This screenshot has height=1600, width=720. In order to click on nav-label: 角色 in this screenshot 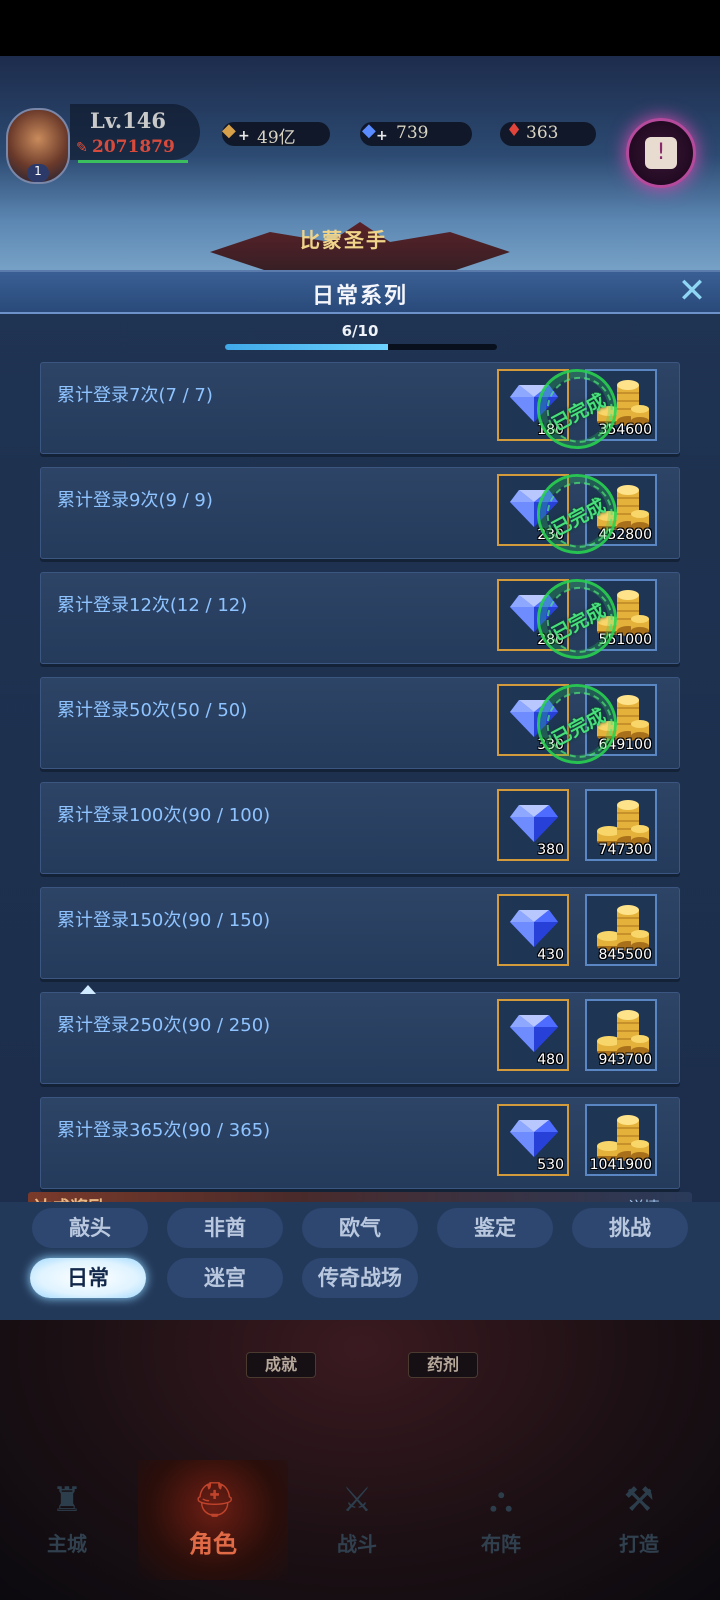, I will do `click(213, 1543)`.